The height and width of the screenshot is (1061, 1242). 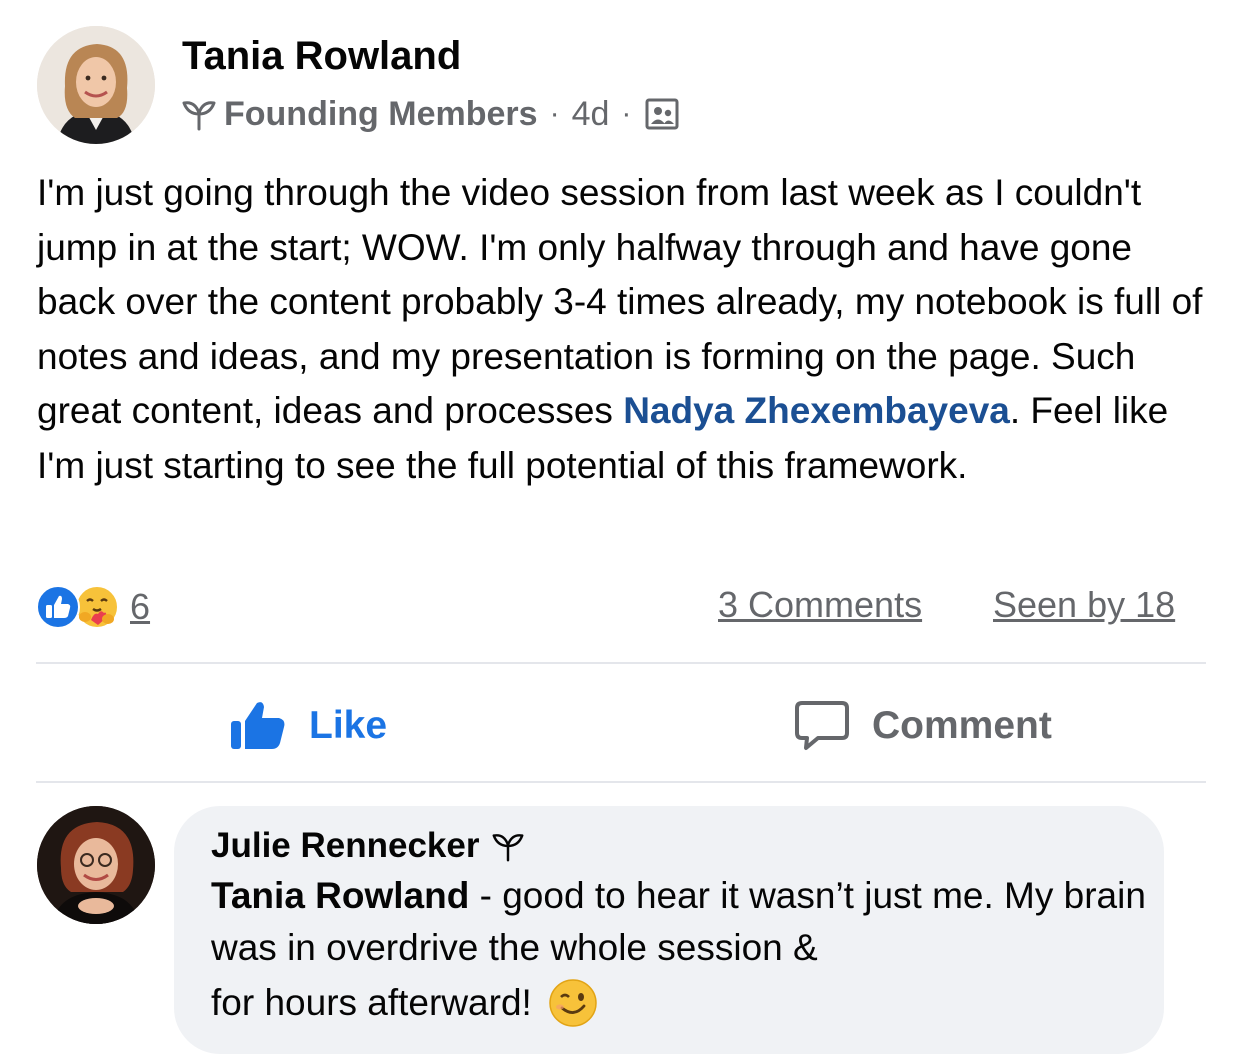 I want to click on post-author-avatar, so click(x=96, y=85).